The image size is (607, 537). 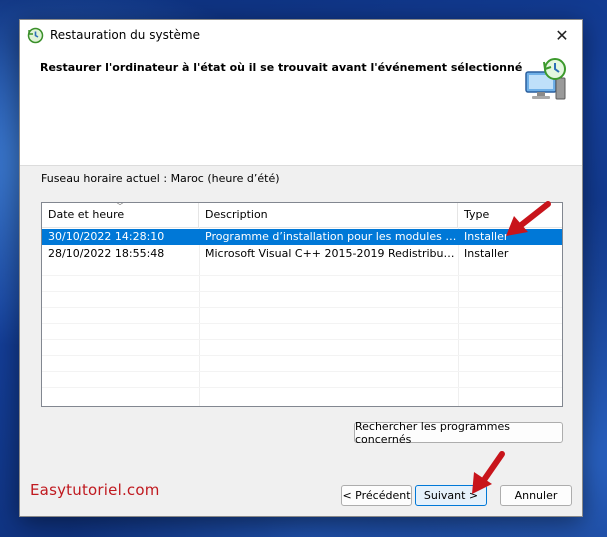 I want to click on row-date: 28/10/2022 18:55:48, so click(x=106, y=253).